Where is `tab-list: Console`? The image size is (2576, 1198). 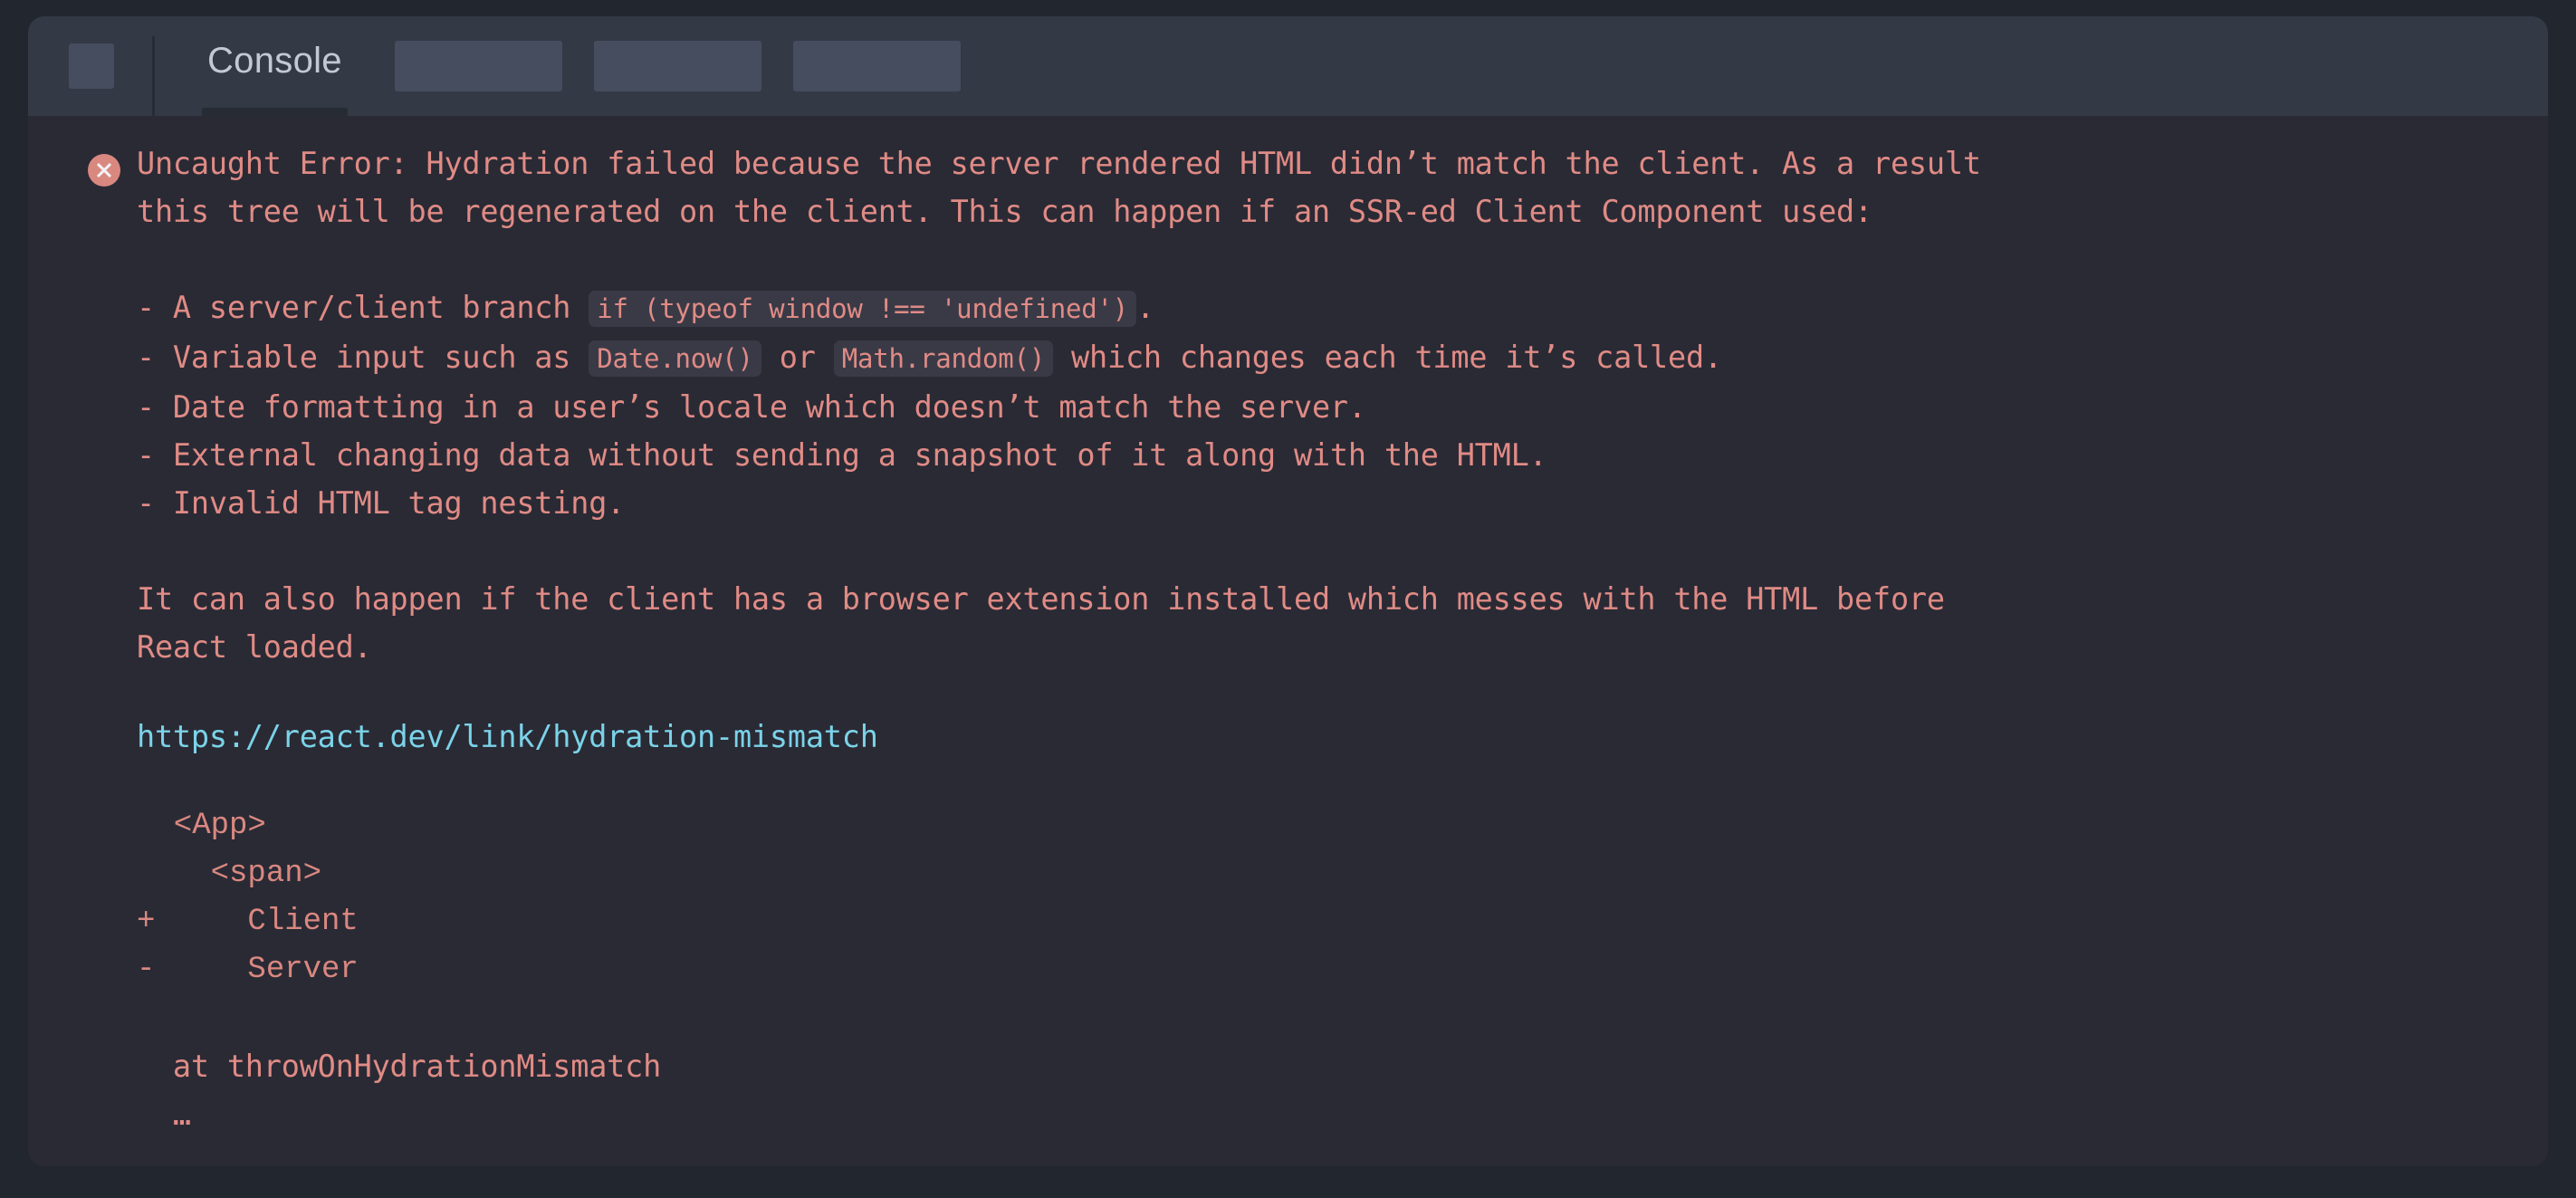 tab-list: Console is located at coordinates (261, 66).